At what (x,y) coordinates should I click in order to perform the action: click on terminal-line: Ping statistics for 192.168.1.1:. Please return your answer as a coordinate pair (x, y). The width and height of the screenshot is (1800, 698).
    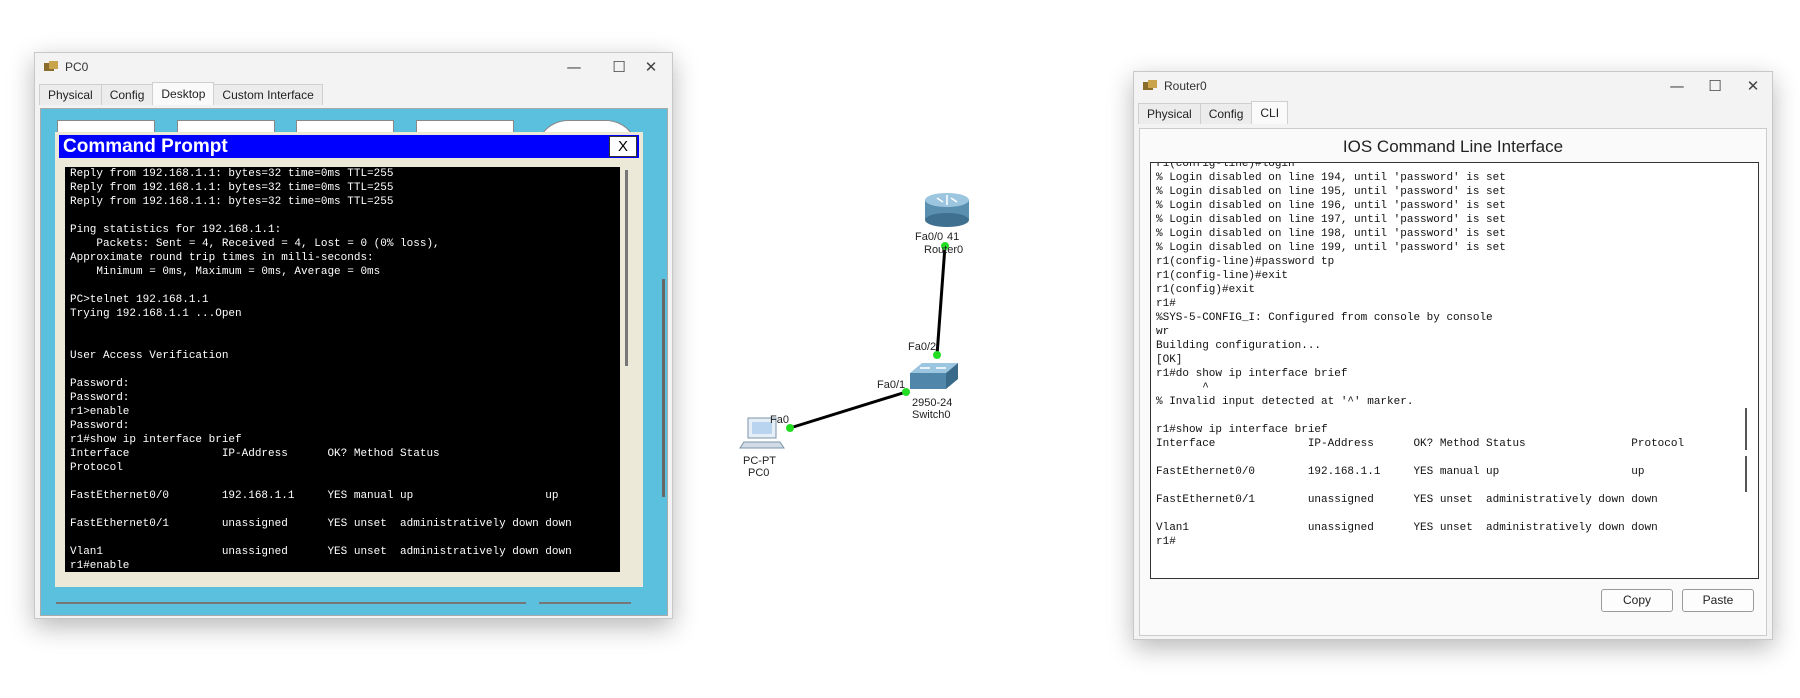
    Looking at the image, I should click on (176, 230).